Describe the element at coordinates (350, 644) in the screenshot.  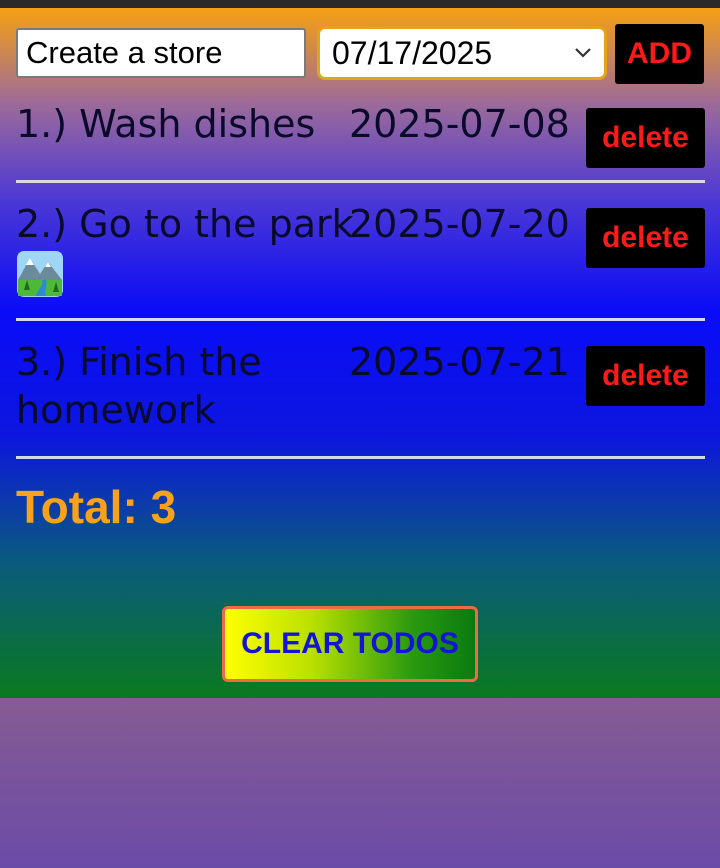
I see `clear-todos-button: CLEAR TODOS` at that location.